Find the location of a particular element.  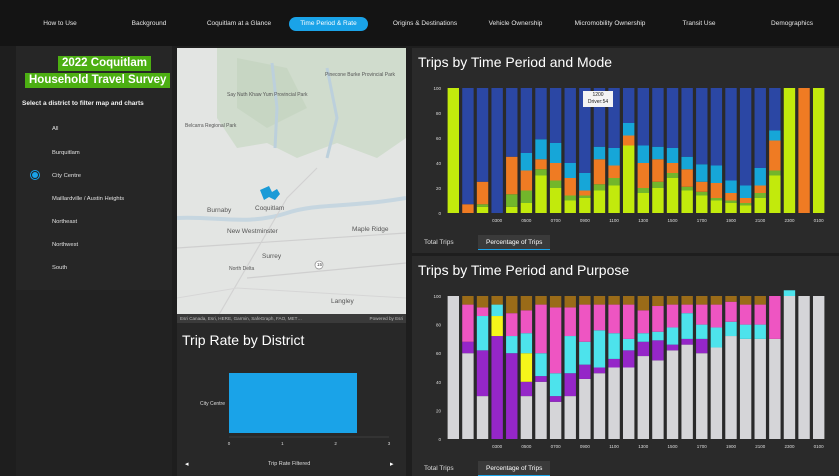

tab-how-to-use: How to Use is located at coordinates (60, 24).